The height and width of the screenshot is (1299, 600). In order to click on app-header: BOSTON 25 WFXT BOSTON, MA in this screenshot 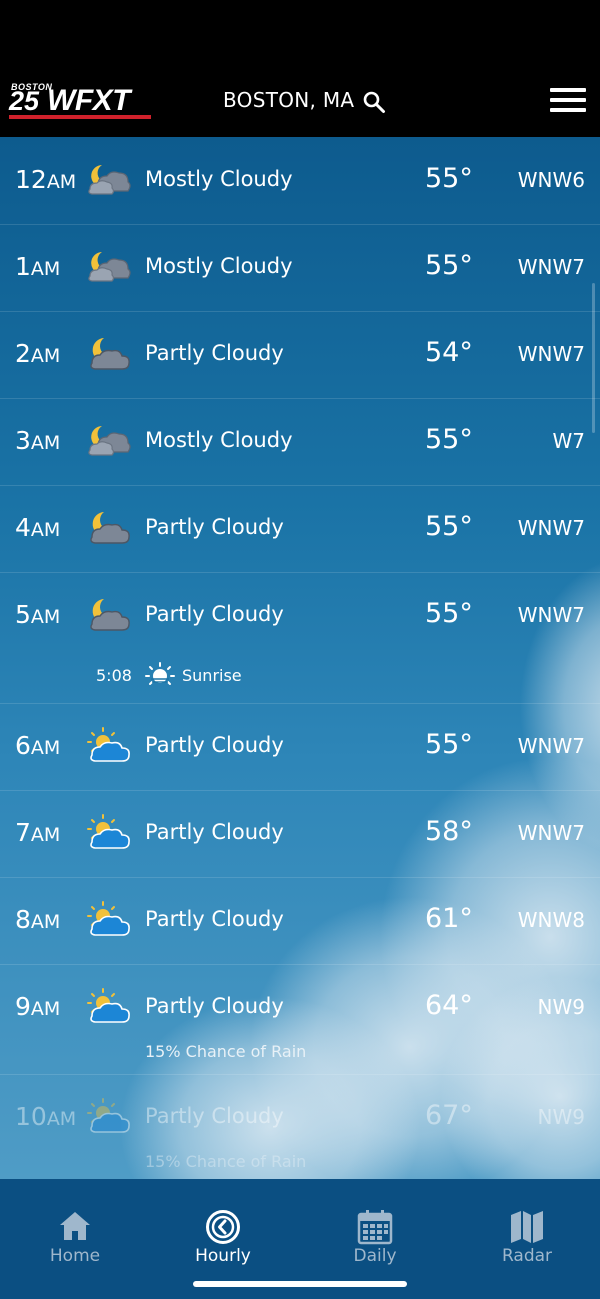, I will do `click(300, 100)`.